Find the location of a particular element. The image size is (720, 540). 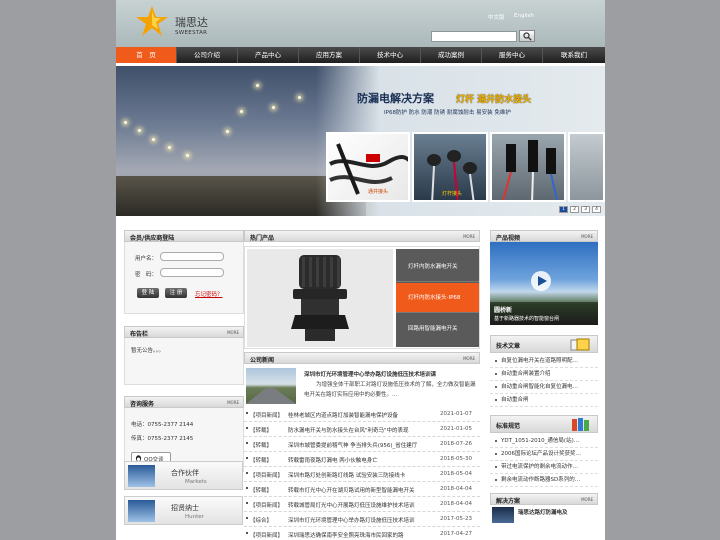

photo-label: 灯杆接头 is located at coordinates (452, 194).